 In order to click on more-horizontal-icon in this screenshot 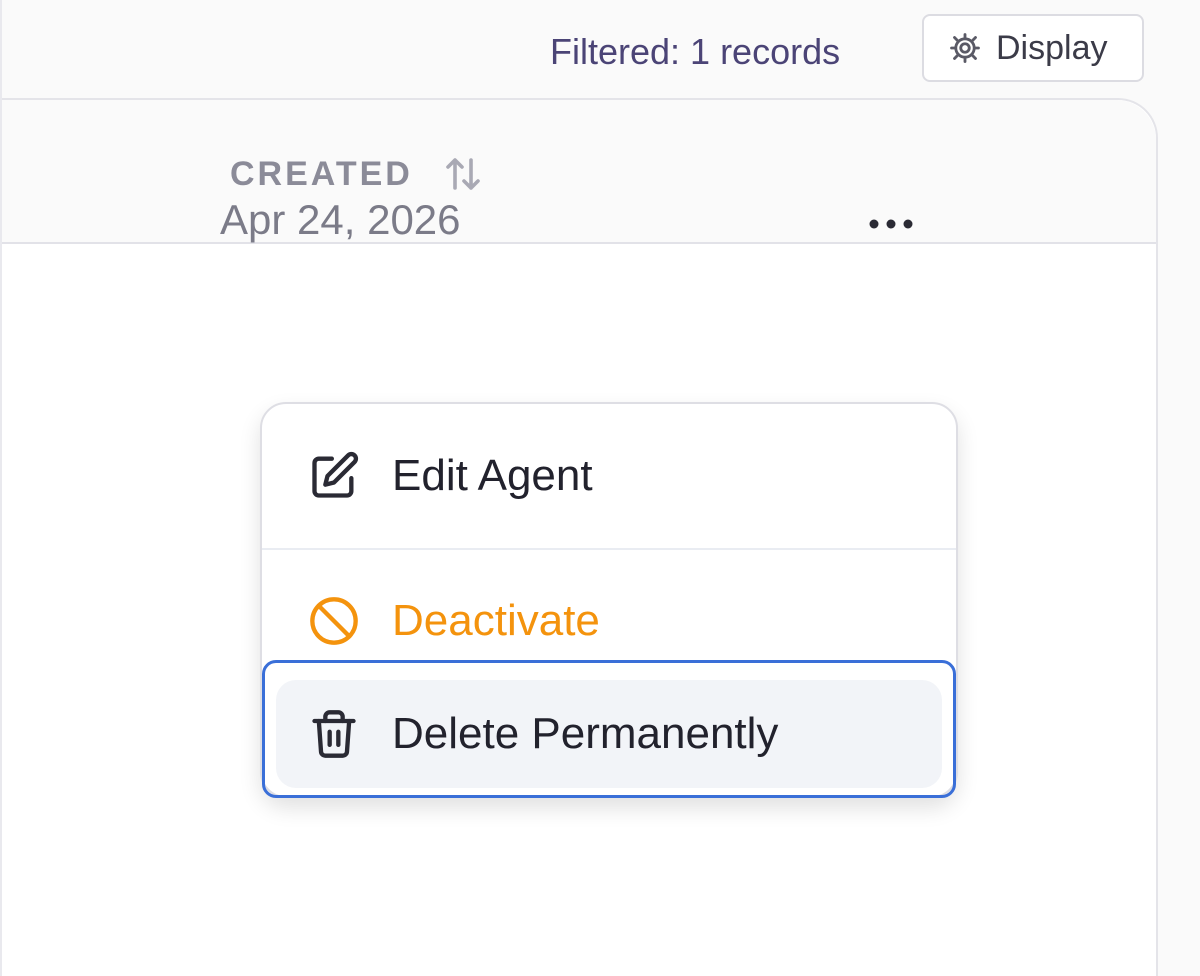, I will do `click(891, 224)`.